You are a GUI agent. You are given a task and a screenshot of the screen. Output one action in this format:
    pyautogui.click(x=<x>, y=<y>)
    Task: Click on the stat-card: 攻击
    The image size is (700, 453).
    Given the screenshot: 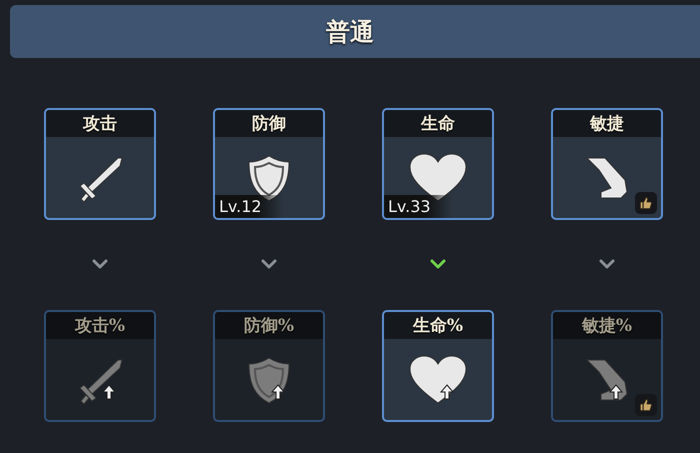 What is the action you would take?
    pyautogui.click(x=100, y=164)
    